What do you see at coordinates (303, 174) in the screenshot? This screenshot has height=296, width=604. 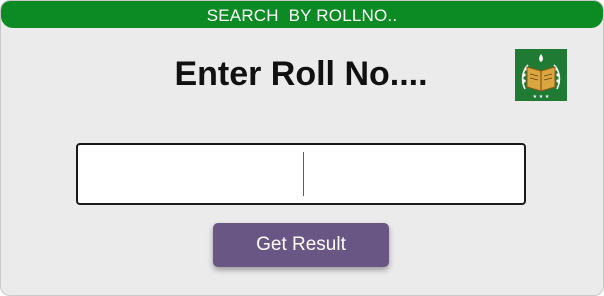 I see `text-cursor` at bounding box center [303, 174].